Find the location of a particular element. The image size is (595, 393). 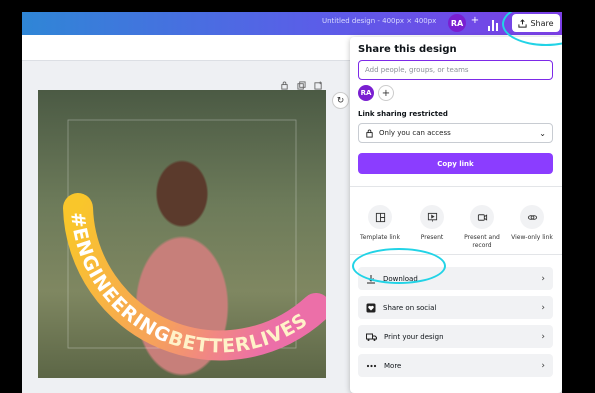

view-only-link-action: View-only link is located at coordinates (532, 223).